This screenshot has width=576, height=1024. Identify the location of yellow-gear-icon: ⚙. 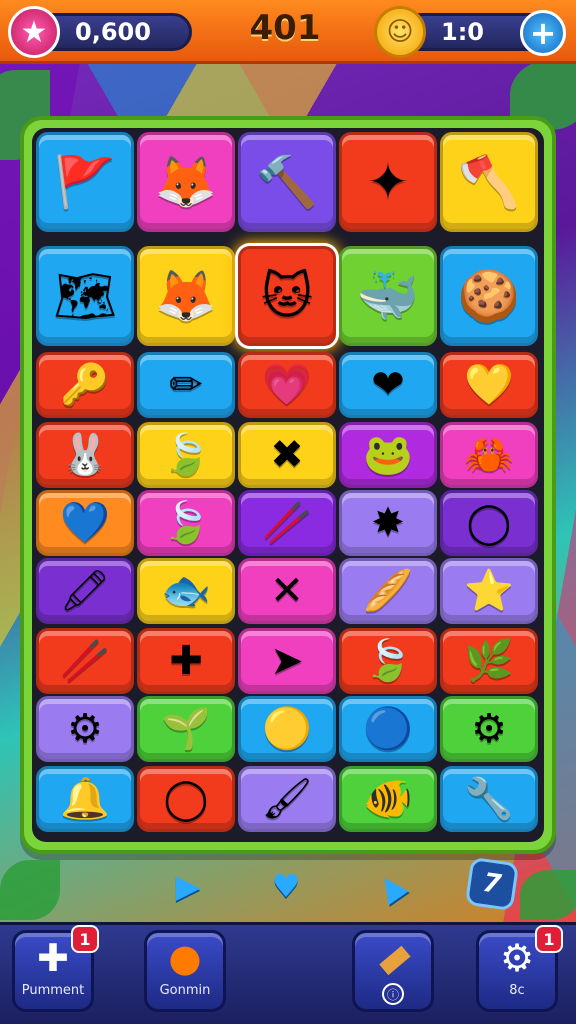
(489, 729).